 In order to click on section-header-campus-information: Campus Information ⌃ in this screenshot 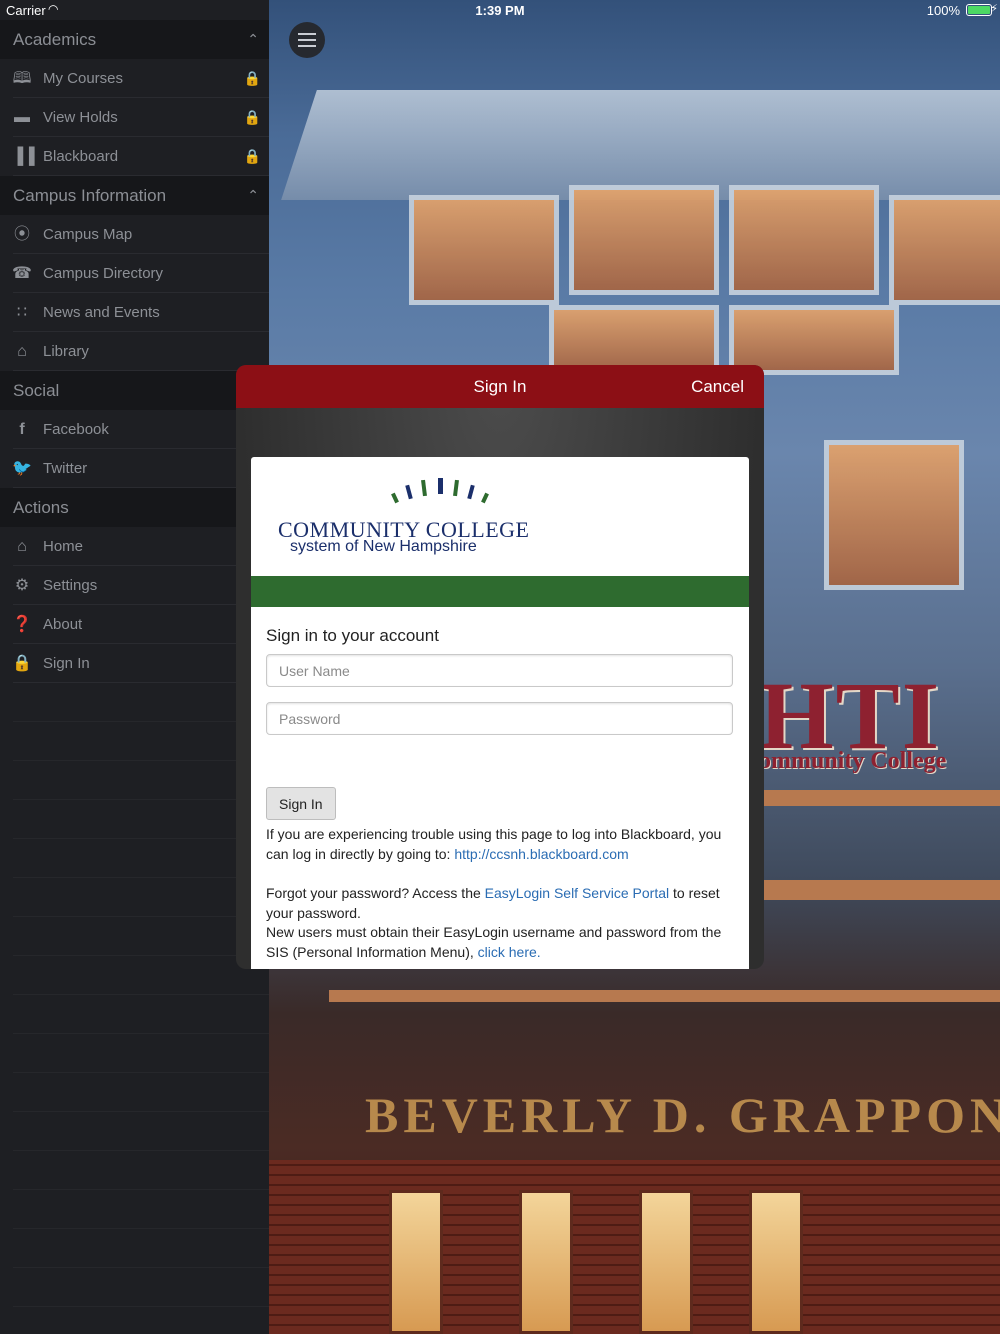, I will do `click(134, 195)`.